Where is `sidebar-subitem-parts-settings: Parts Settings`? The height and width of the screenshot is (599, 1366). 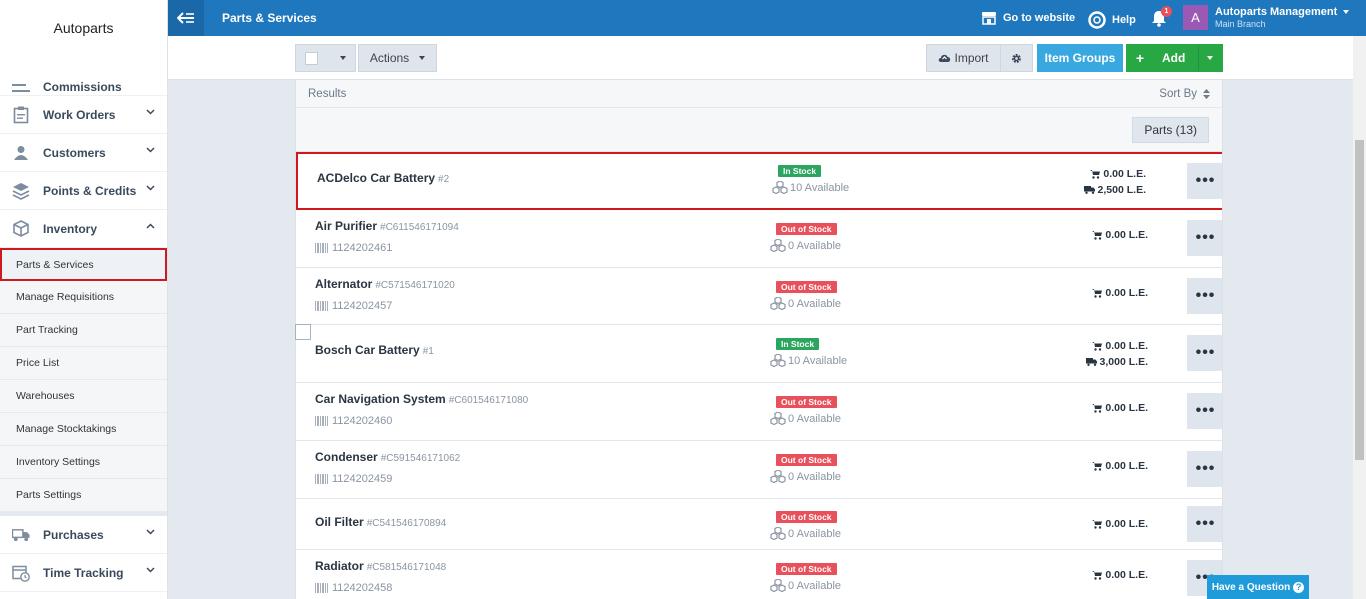
sidebar-subitem-parts-settings: Parts Settings is located at coordinates (83, 495).